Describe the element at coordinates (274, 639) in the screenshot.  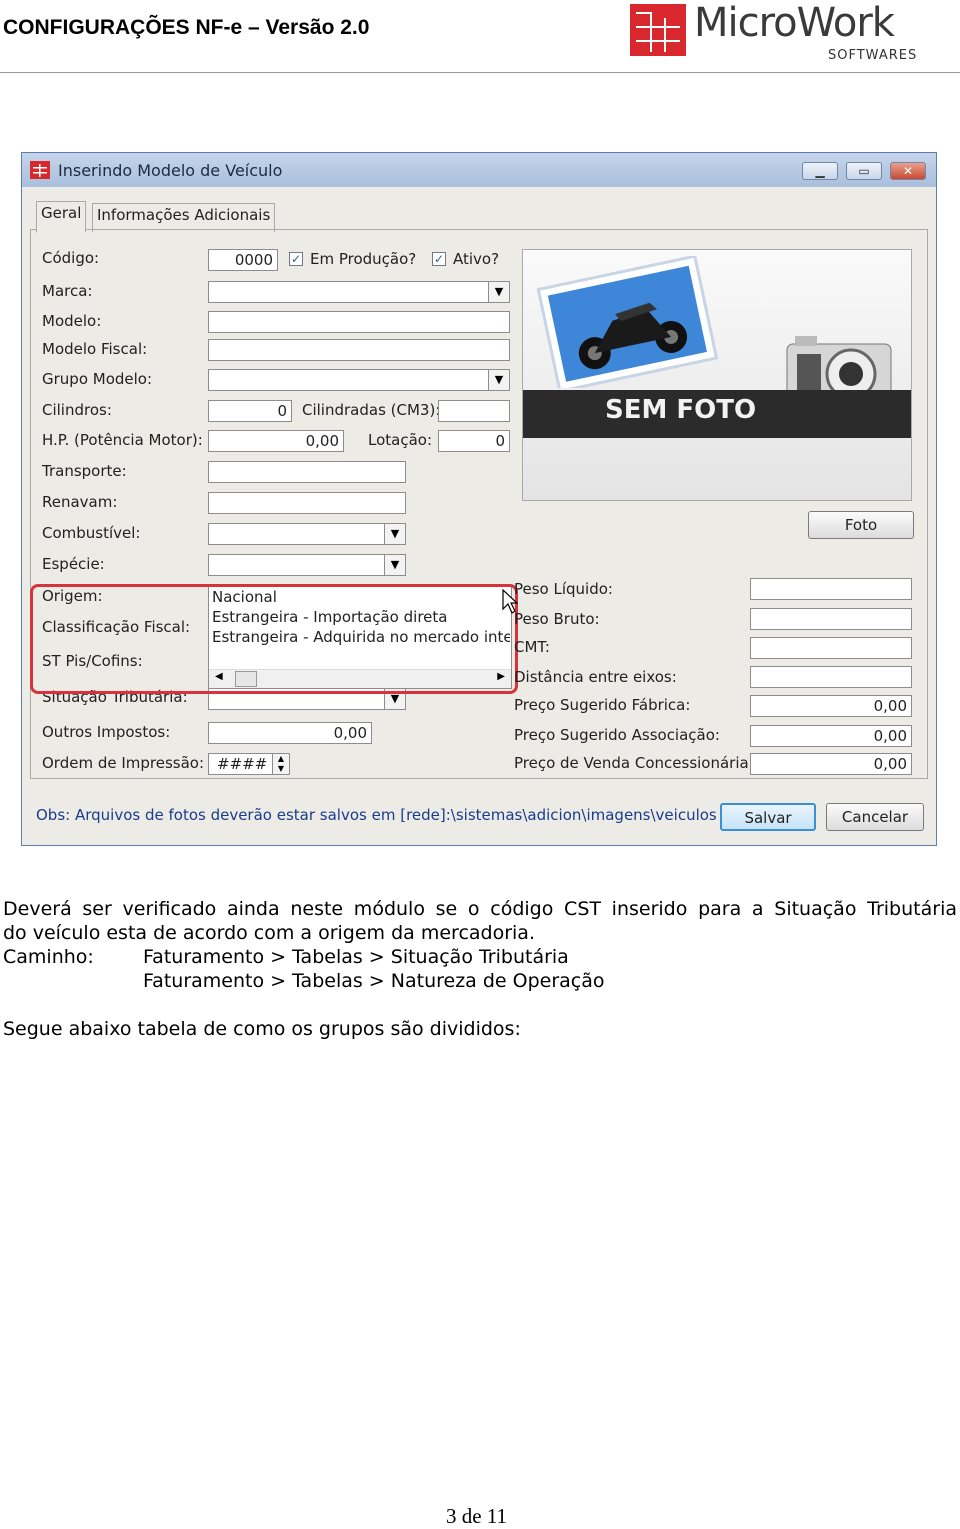
I see `origem-highlight-box` at that location.